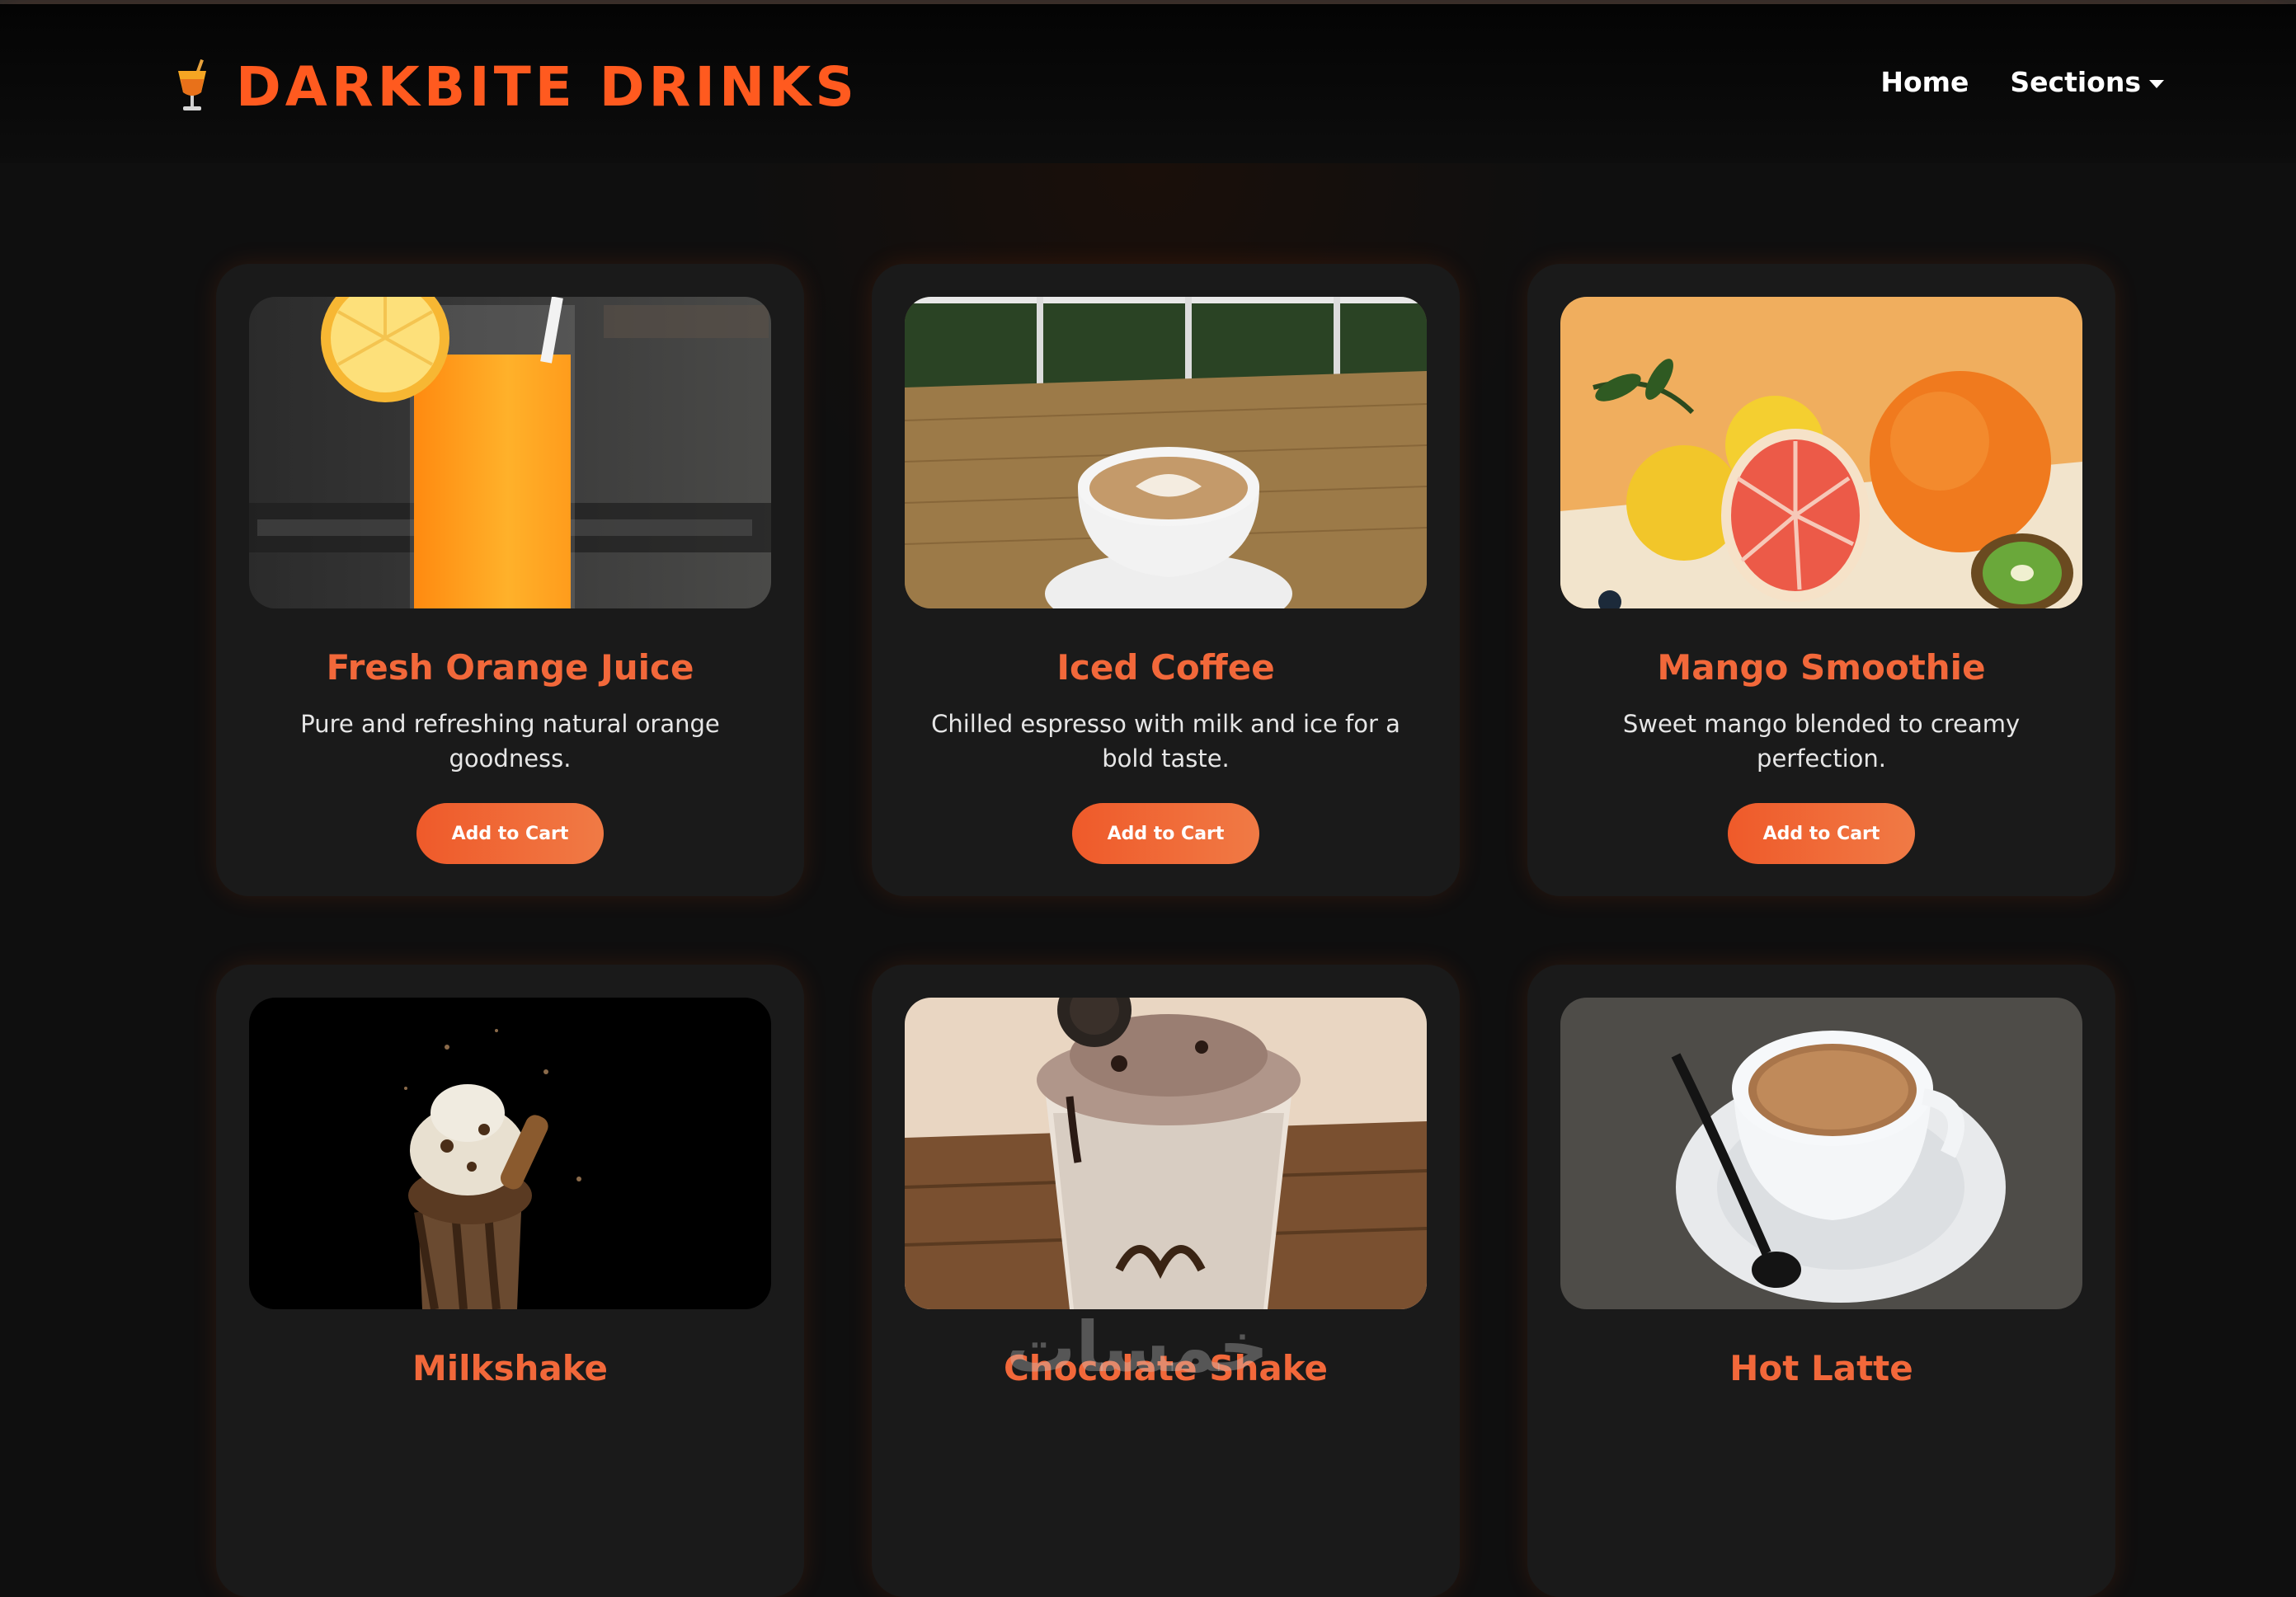 The image size is (2296, 1597). Describe the element at coordinates (1166, 453) in the screenshot. I see `latte-cup-photo` at that location.